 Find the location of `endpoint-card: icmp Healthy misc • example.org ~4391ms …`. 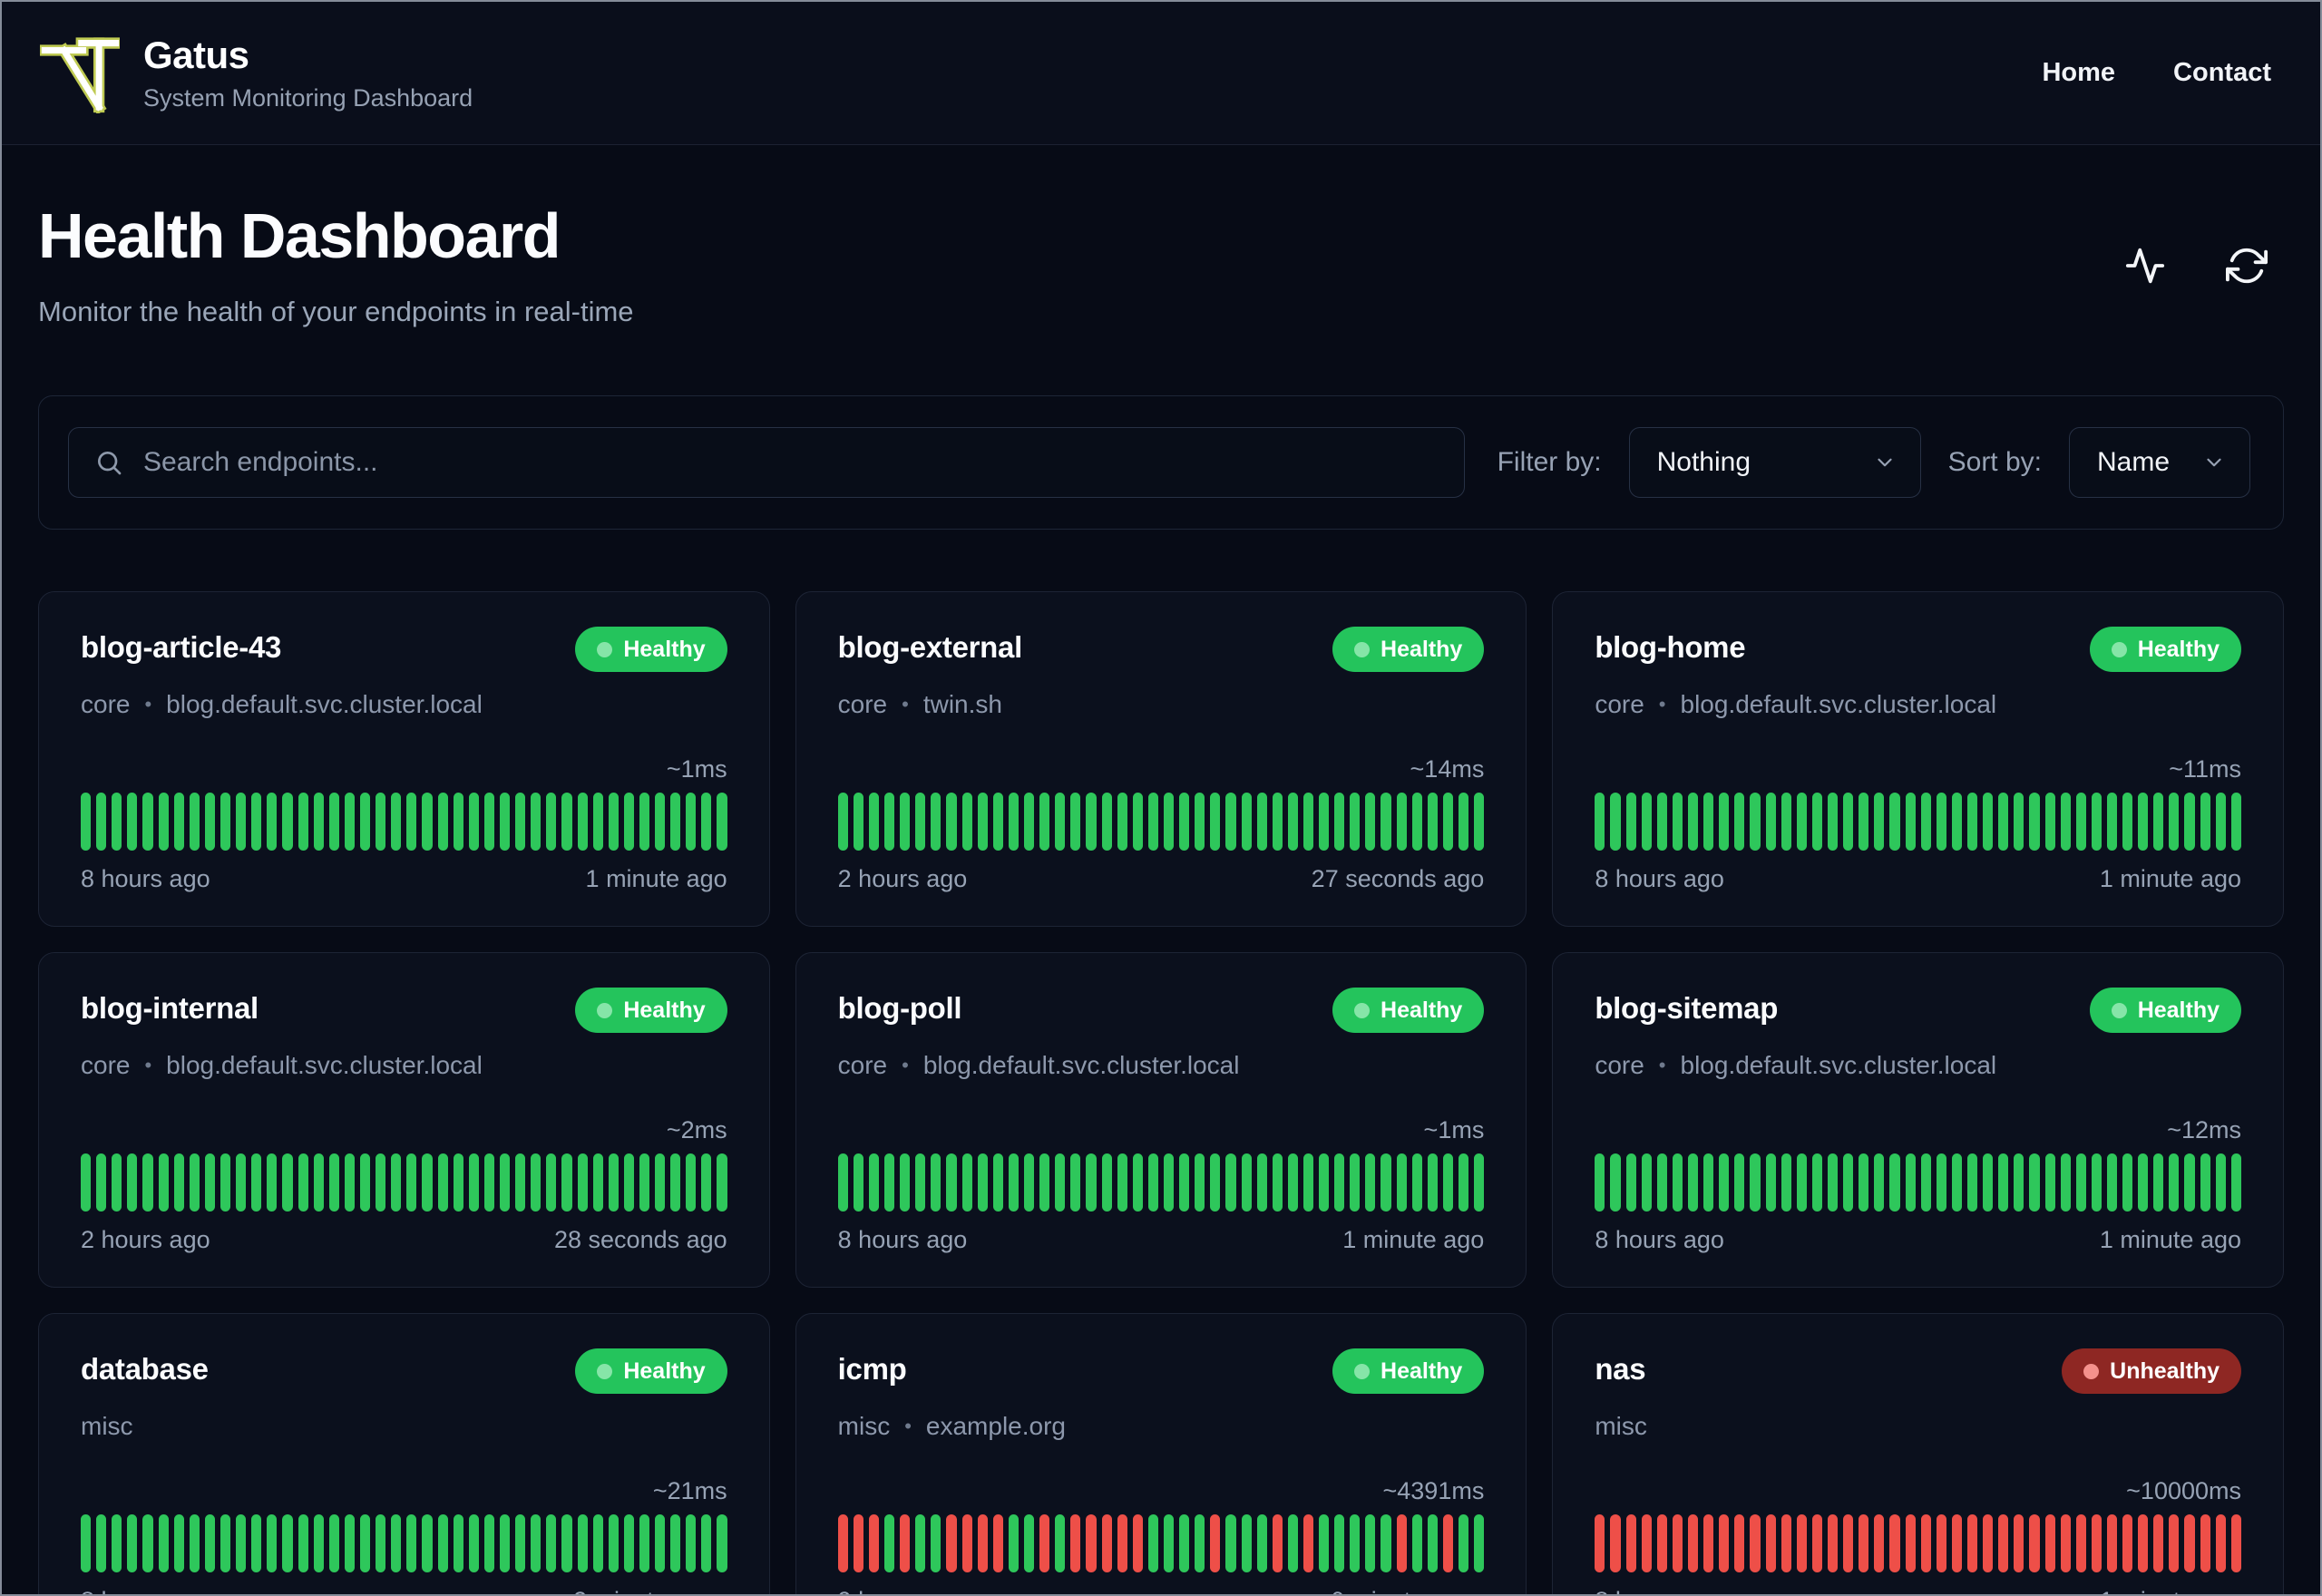

endpoint-card: icmp Healthy misc • example.org ~4391ms … is located at coordinates (1161, 1453).